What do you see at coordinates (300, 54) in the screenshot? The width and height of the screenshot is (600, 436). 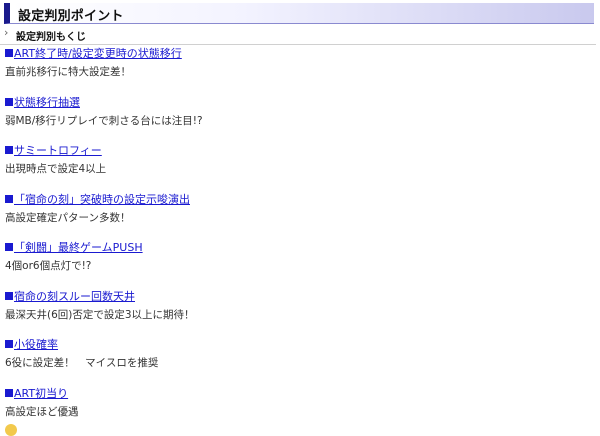 I see `entry-link: ART終了時/設定変更時の状態移行` at bounding box center [300, 54].